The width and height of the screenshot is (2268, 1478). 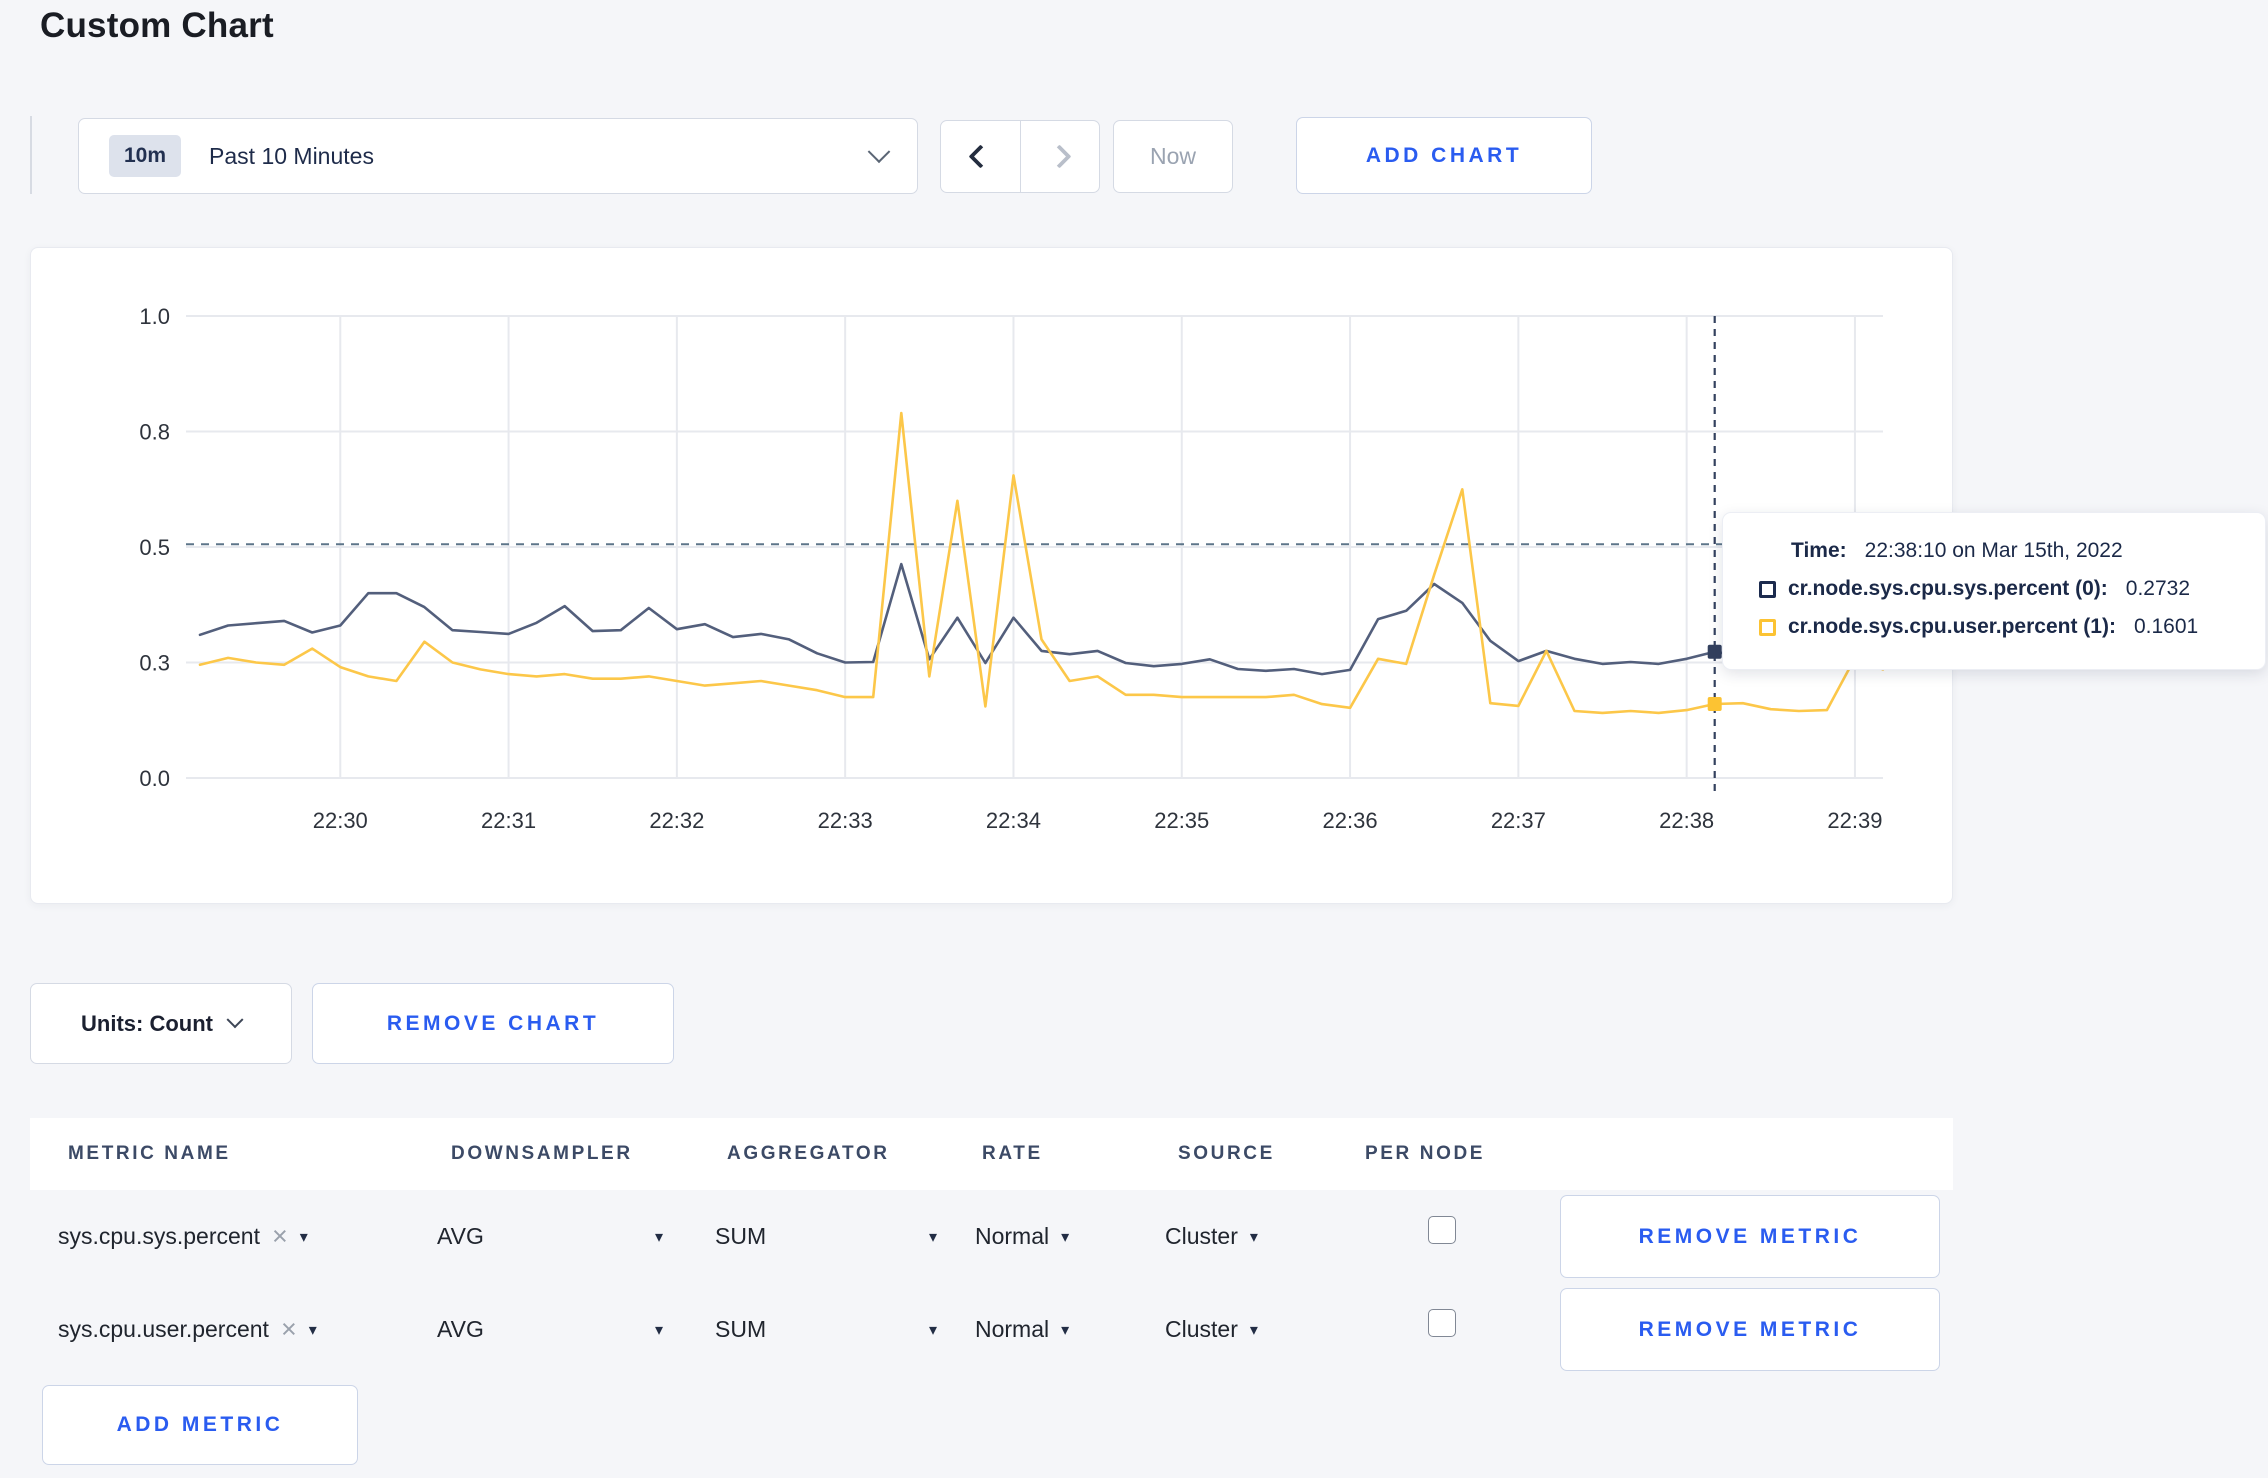 I want to click on prev-time-button, so click(x=980, y=156).